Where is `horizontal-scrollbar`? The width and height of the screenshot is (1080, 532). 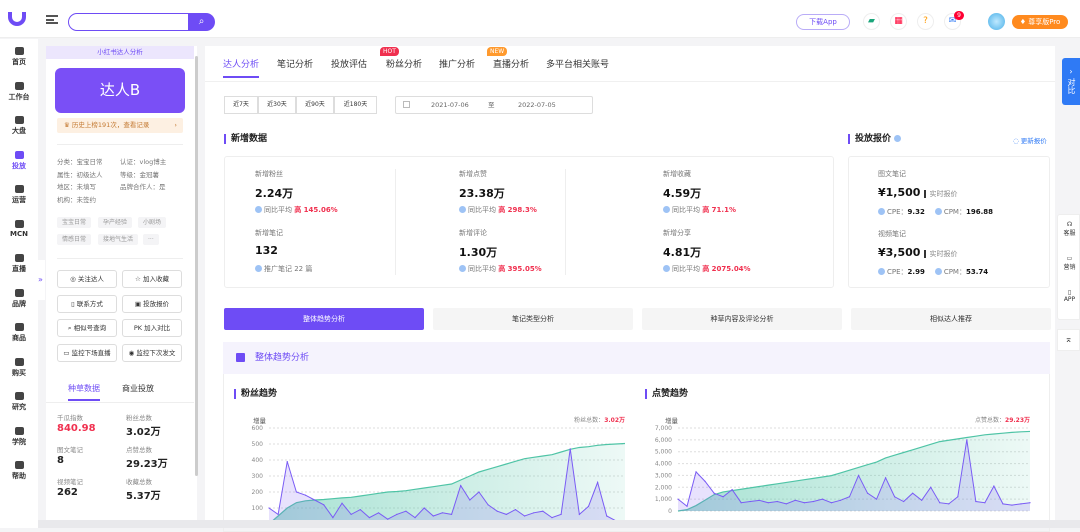 horizontal-scrollbar is located at coordinates (559, 524).